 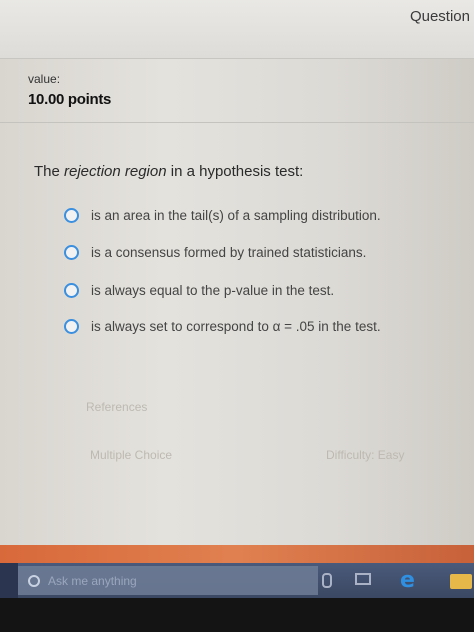 I want to click on points-value: 10.00 points, so click(x=70, y=99).